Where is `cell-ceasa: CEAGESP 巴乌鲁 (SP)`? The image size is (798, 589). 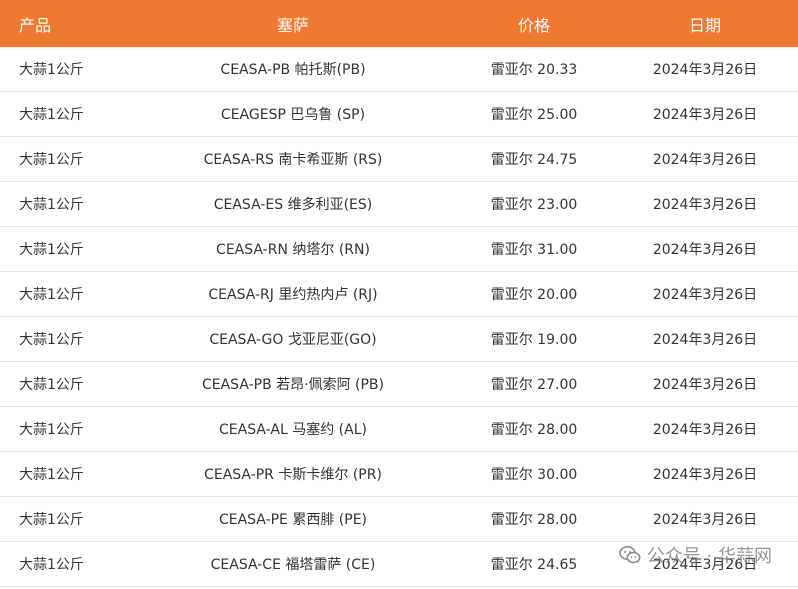 cell-ceasa: CEAGESP 巴乌鲁 (SP) is located at coordinates (293, 115).